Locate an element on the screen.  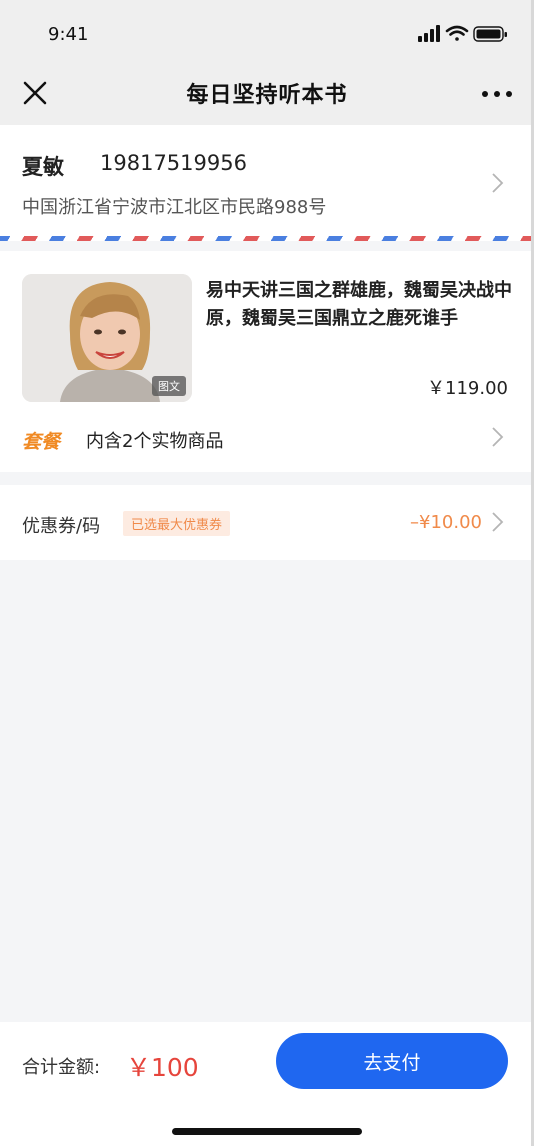
signal-icon is located at coordinates (429, 33).